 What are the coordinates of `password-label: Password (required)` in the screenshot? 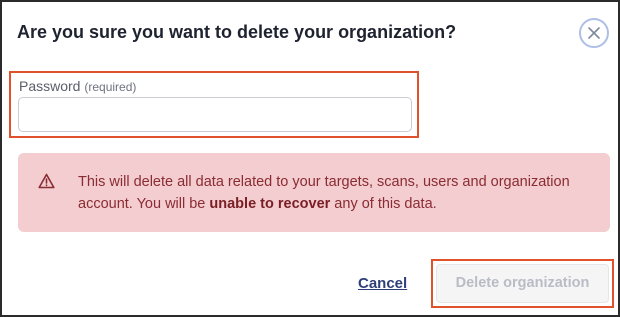 It's located at (77, 86).